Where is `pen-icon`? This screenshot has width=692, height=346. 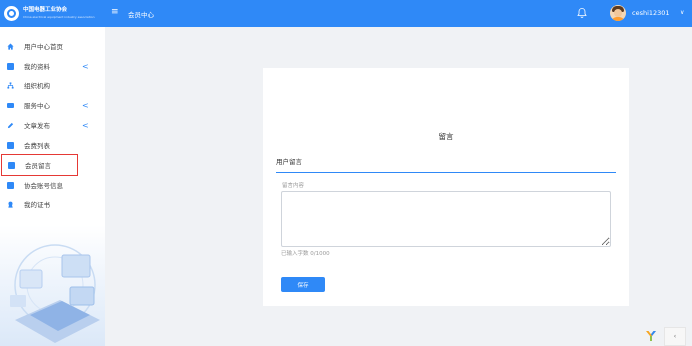
pen-icon is located at coordinates (10, 125).